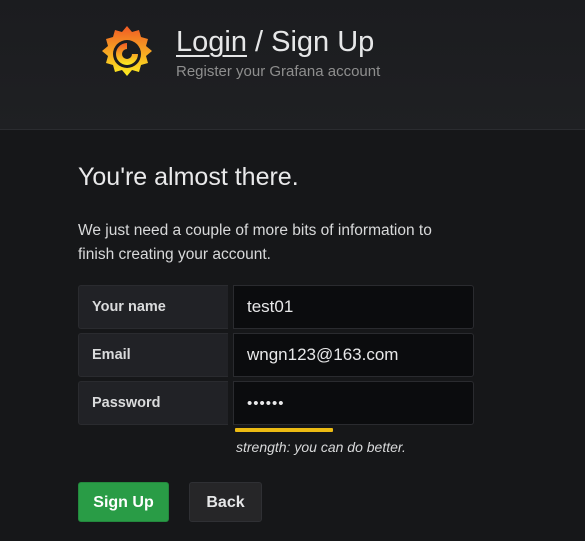 This screenshot has height=541, width=585. Describe the element at coordinates (153, 403) in the screenshot. I see `password-label: Password` at that location.